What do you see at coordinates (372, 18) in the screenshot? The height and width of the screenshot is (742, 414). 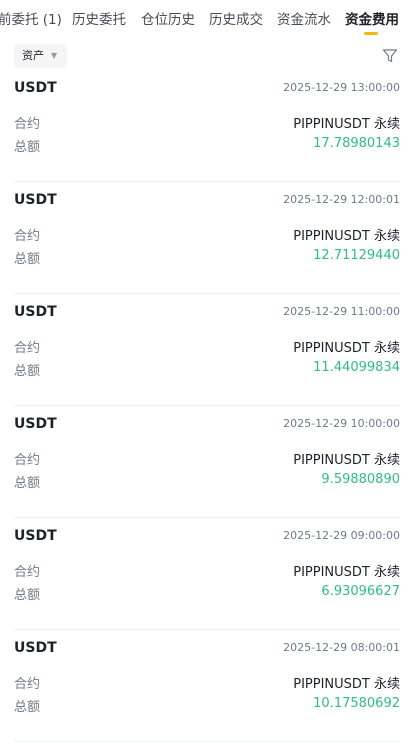 I see `tab-funding-fee: 资金费用` at bounding box center [372, 18].